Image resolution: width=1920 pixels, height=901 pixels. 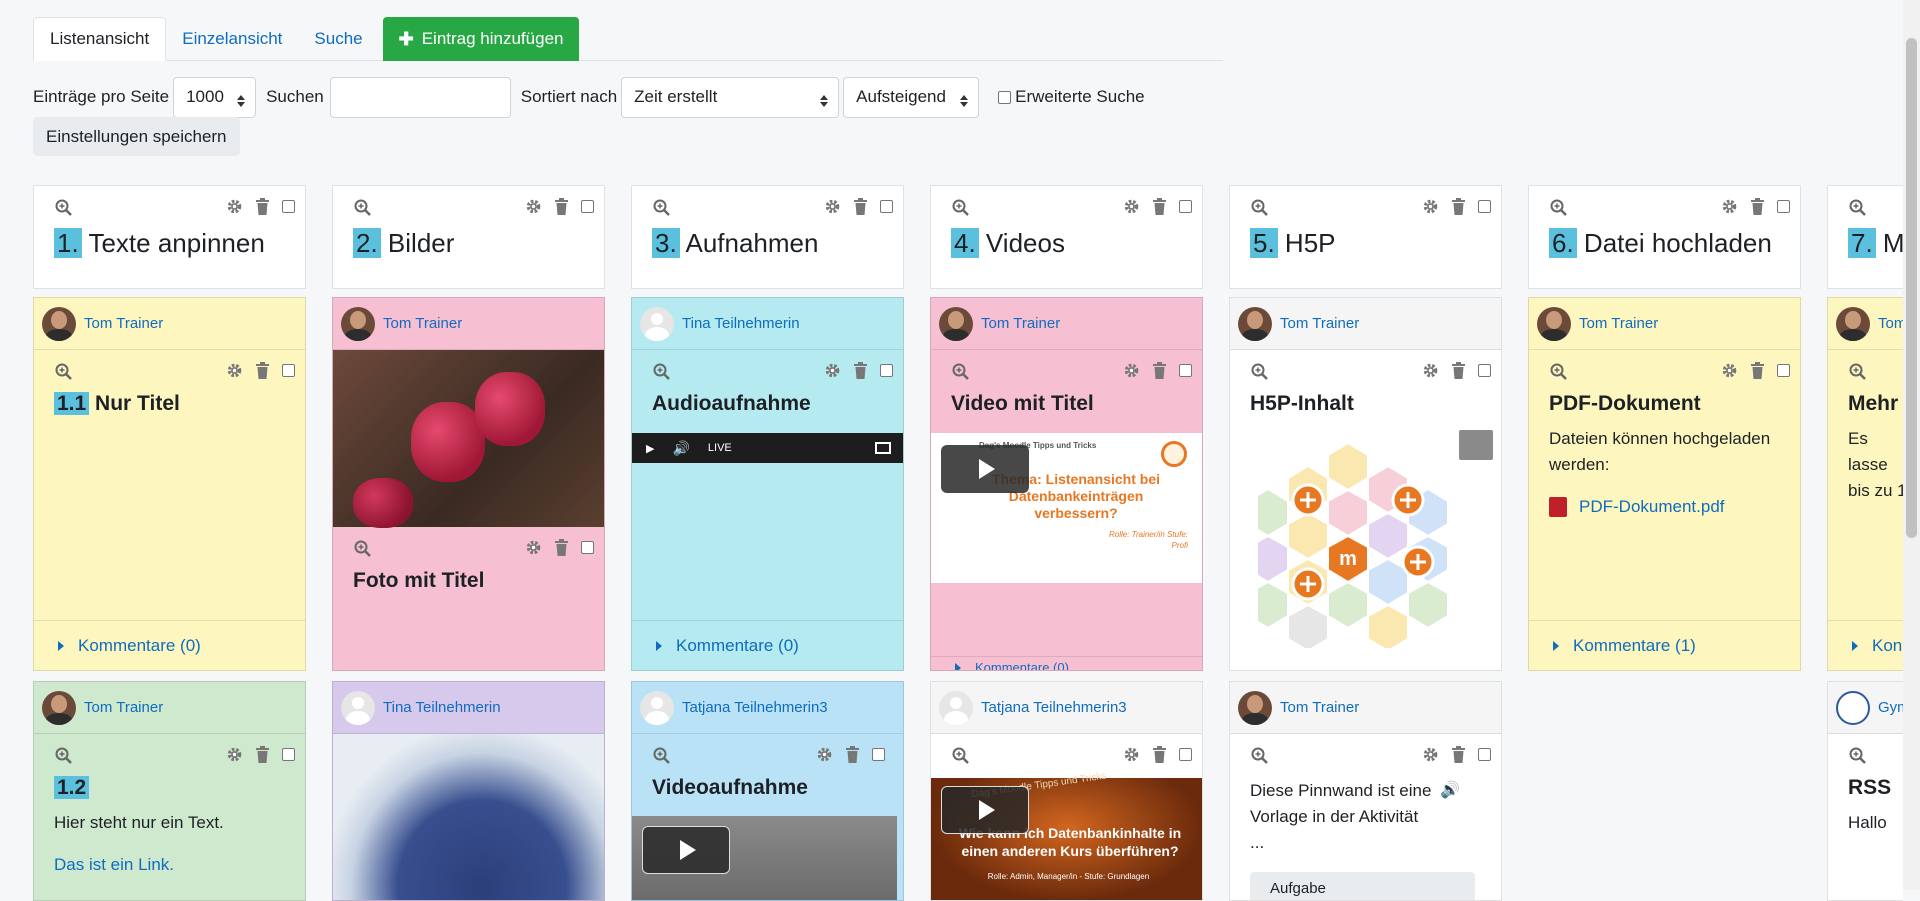 I want to click on scrollbar-thumb, so click(x=1911, y=288).